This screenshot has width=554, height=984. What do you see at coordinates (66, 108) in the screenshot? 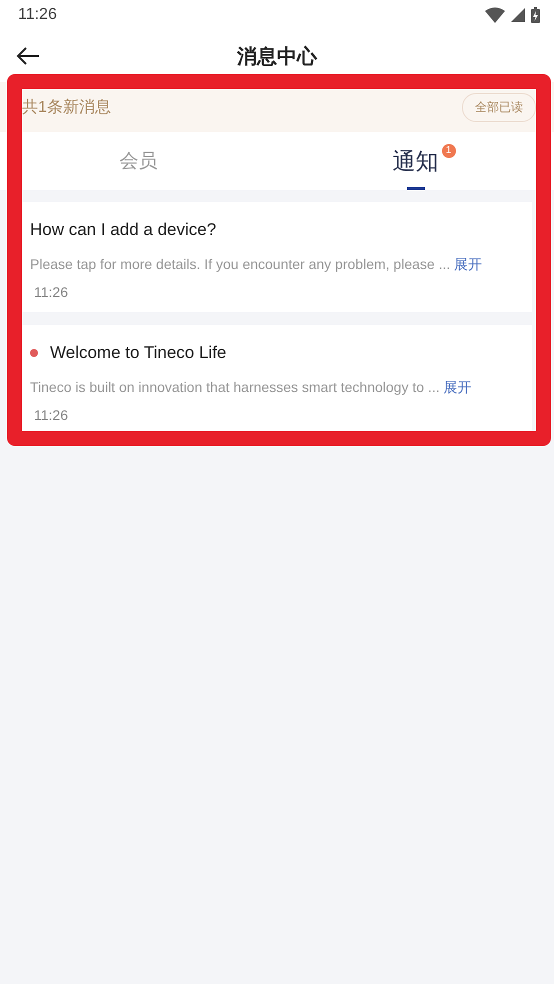
I see `new-message-count: 共1条新消息` at bounding box center [66, 108].